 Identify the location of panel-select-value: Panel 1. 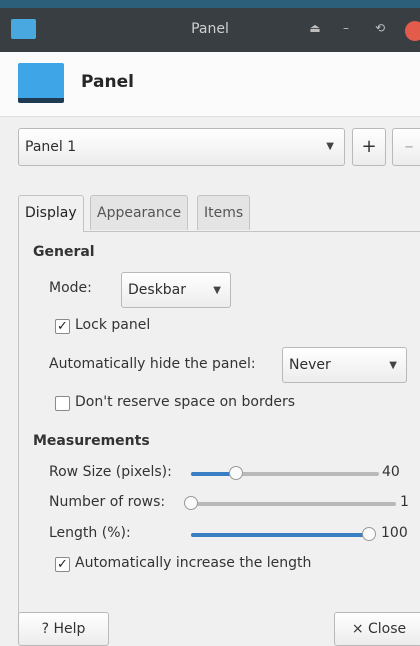
(51, 147).